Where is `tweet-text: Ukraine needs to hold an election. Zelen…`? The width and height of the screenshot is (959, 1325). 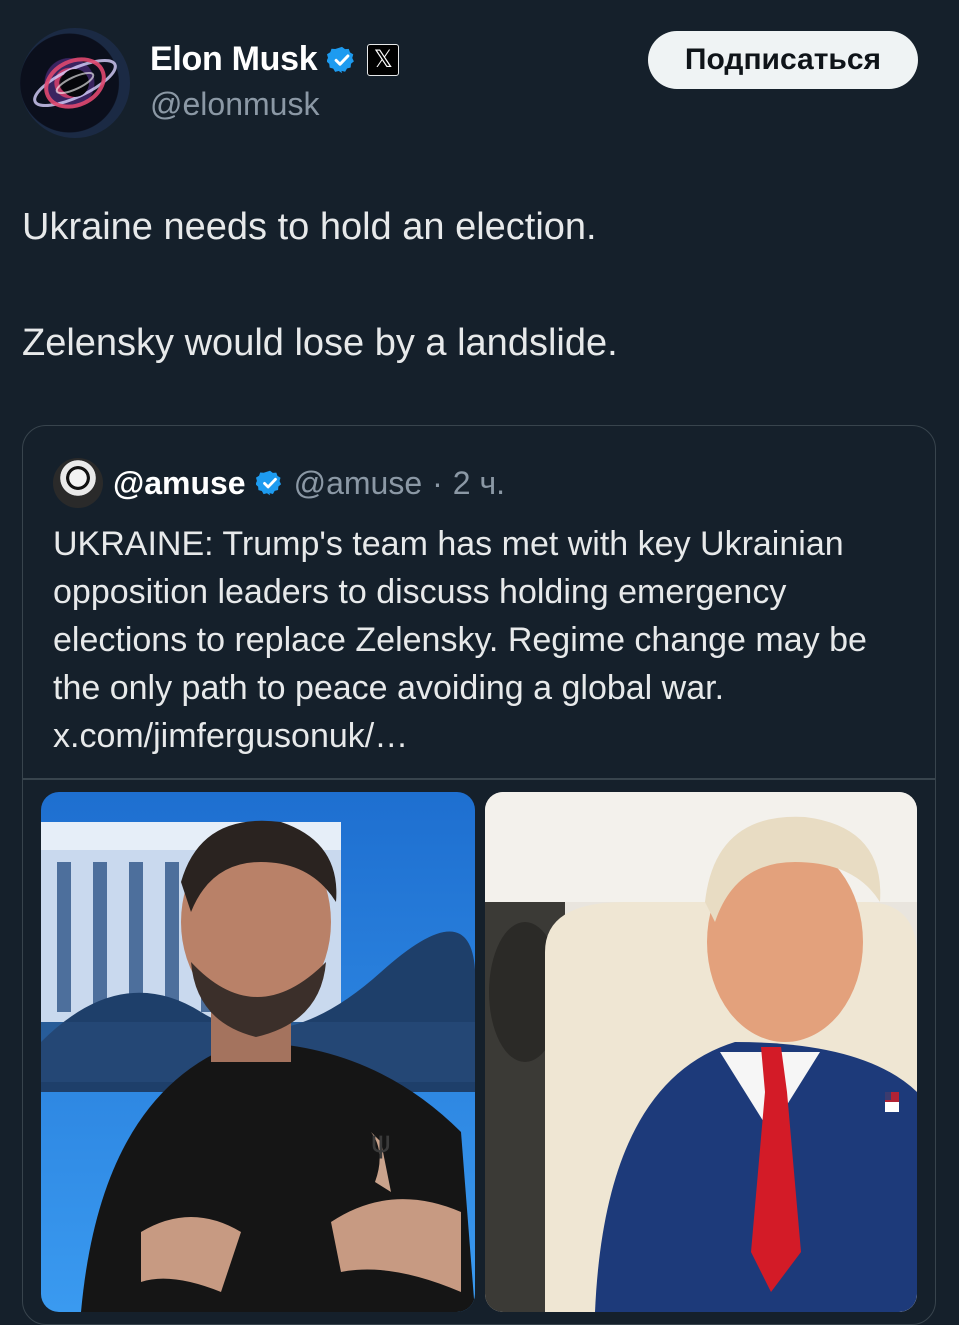 tweet-text: Ukraine needs to hold an election. Zelen… is located at coordinates (477, 285).